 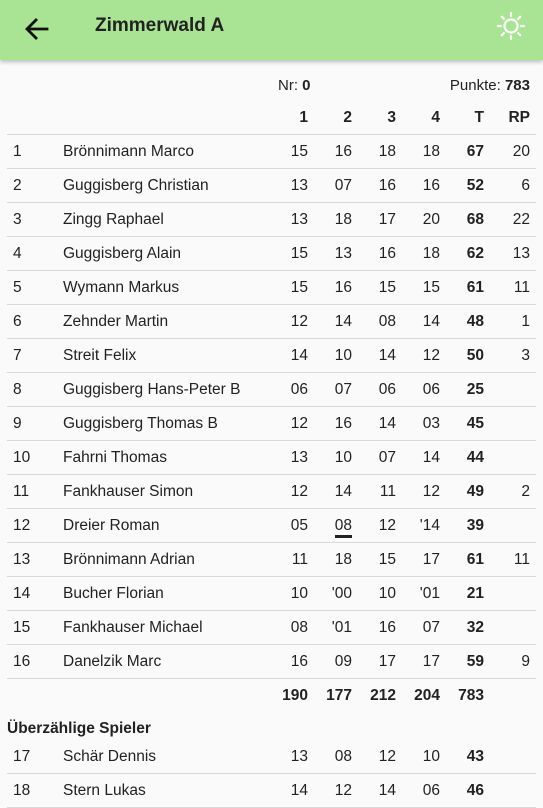 What do you see at coordinates (271, 219) in the screenshot?
I see `table-row: 3 Zingg Raphael 13 18 17 20 68 22` at bounding box center [271, 219].